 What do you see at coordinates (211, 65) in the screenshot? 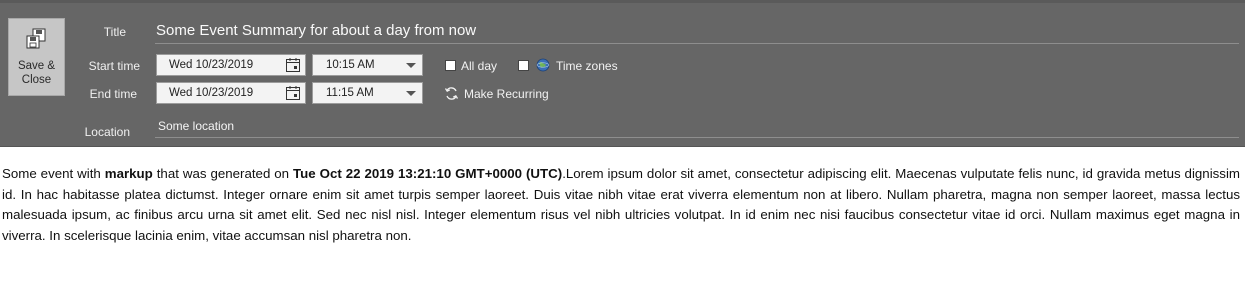
I see `start-date-value: Wed 10/23/2019` at bounding box center [211, 65].